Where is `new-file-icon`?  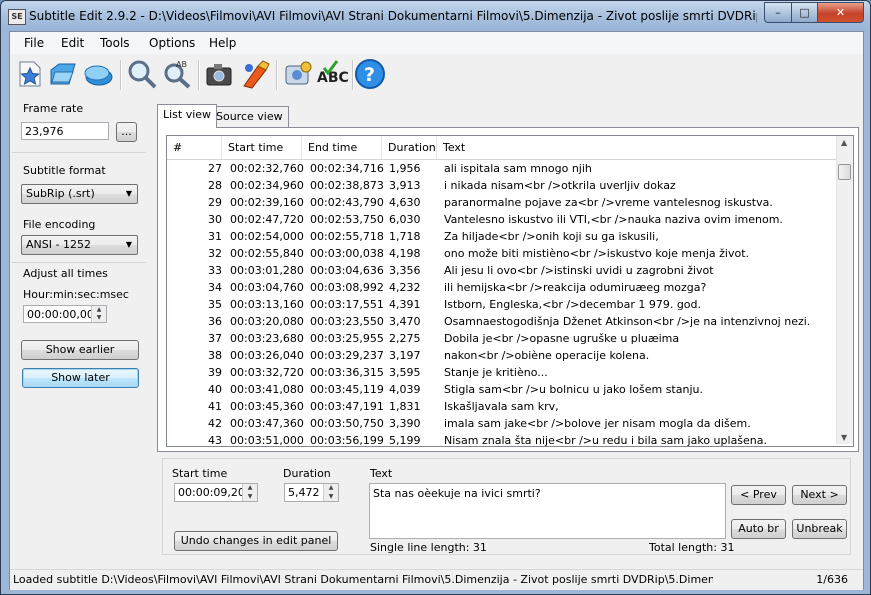
new-file-icon is located at coordinates (30, 74).